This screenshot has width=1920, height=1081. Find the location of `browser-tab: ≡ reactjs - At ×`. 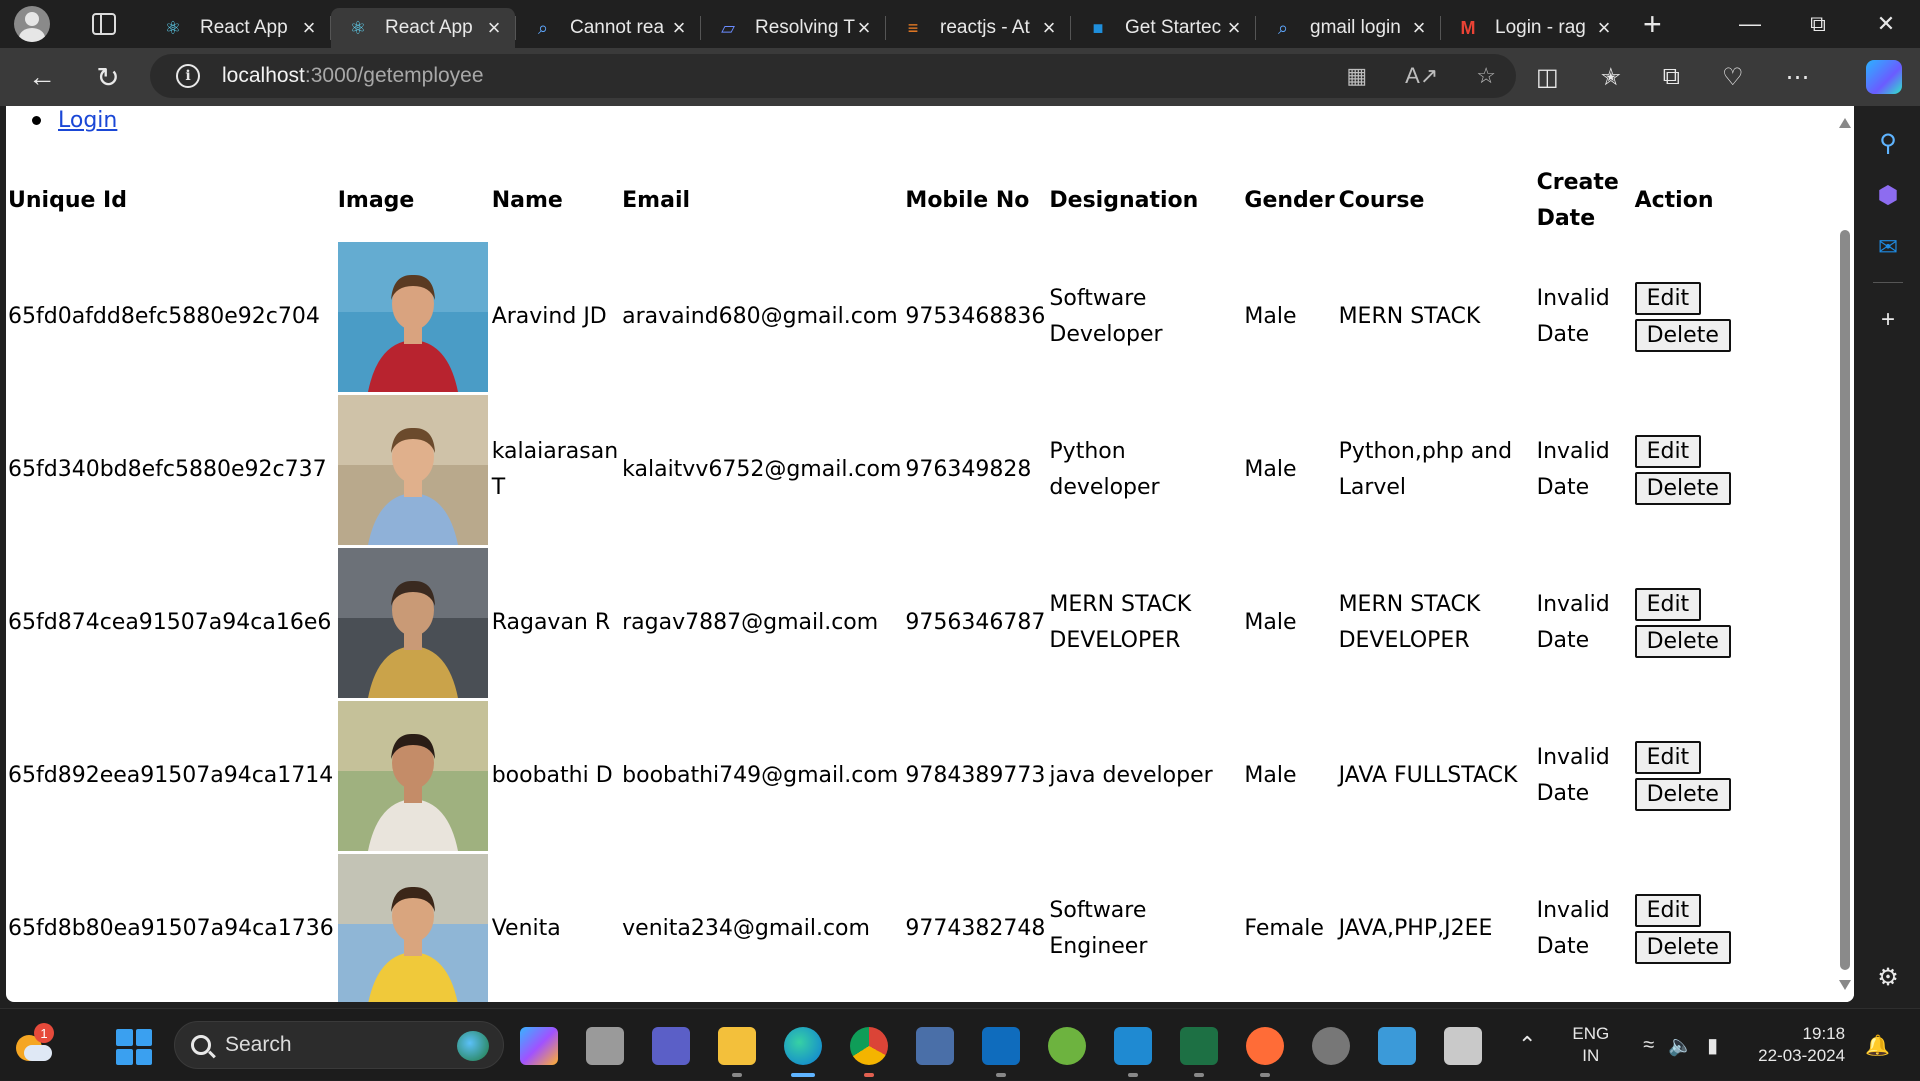

browser-tab: ≡ reactjs - At × is located at coordinates (978, 28).